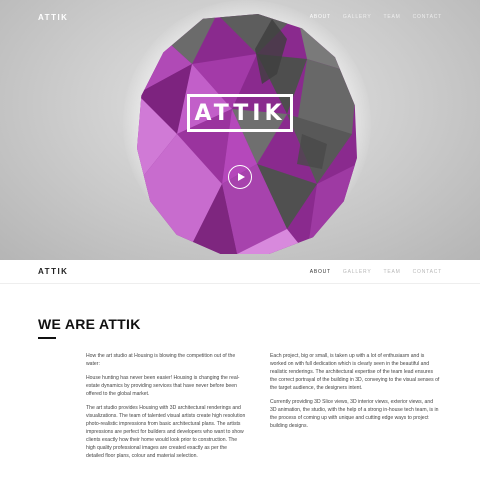 This screenshot has width=480, height=500. I want to click on brand-logo-text: ATTIK, so click(240, 113).